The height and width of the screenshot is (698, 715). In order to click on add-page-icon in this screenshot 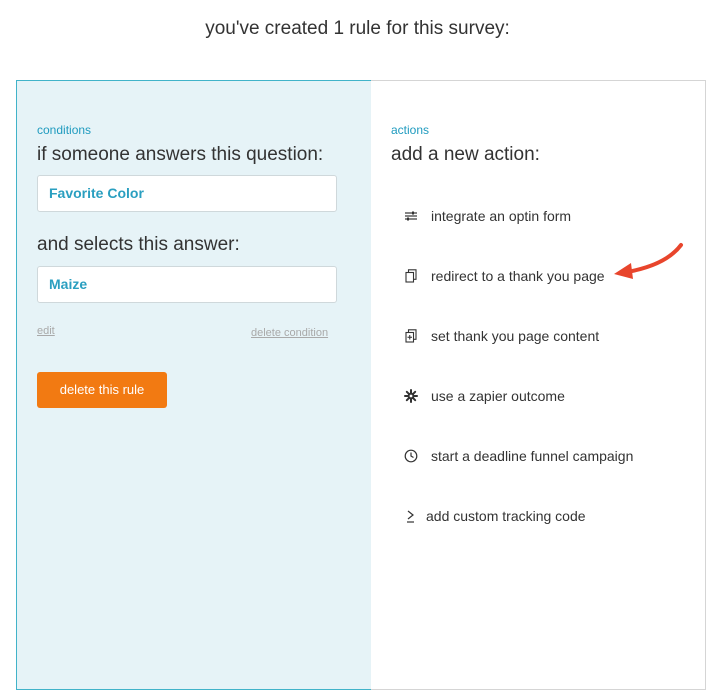, I will do `click(411, 336)`.